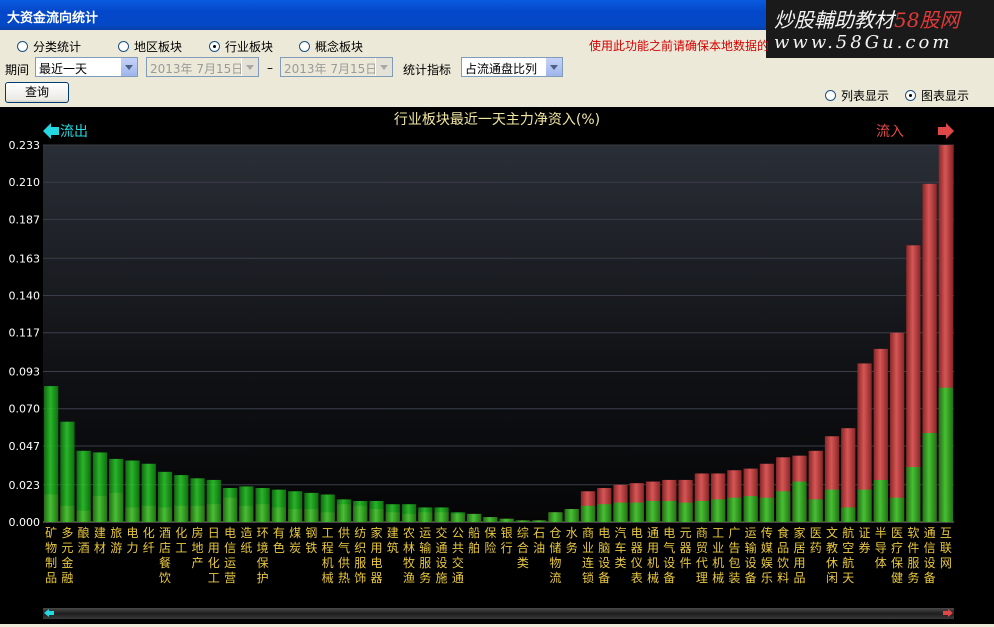 This screenshot has width=994, height=627. What do you see at coordinates (25, 182) in the screenshot?
I see `y-tick-label: 0.210` at bounding box center [25, 182].